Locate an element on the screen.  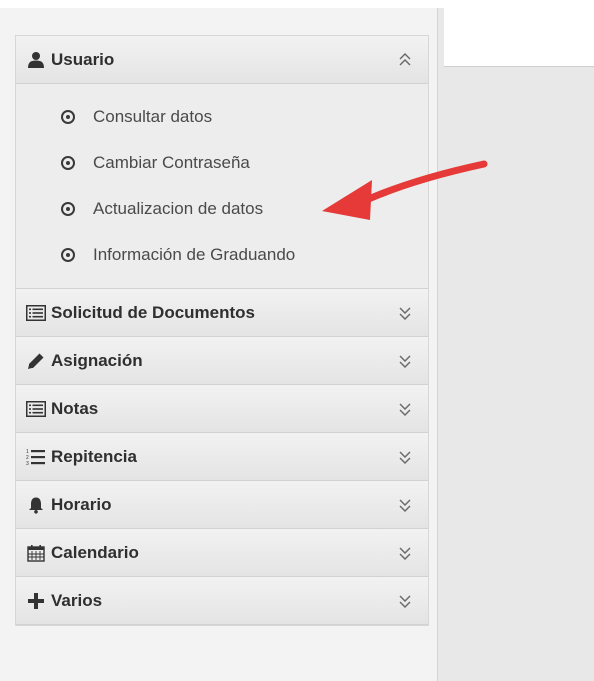
svg-text: 3 is located at coordinates (27, 463).